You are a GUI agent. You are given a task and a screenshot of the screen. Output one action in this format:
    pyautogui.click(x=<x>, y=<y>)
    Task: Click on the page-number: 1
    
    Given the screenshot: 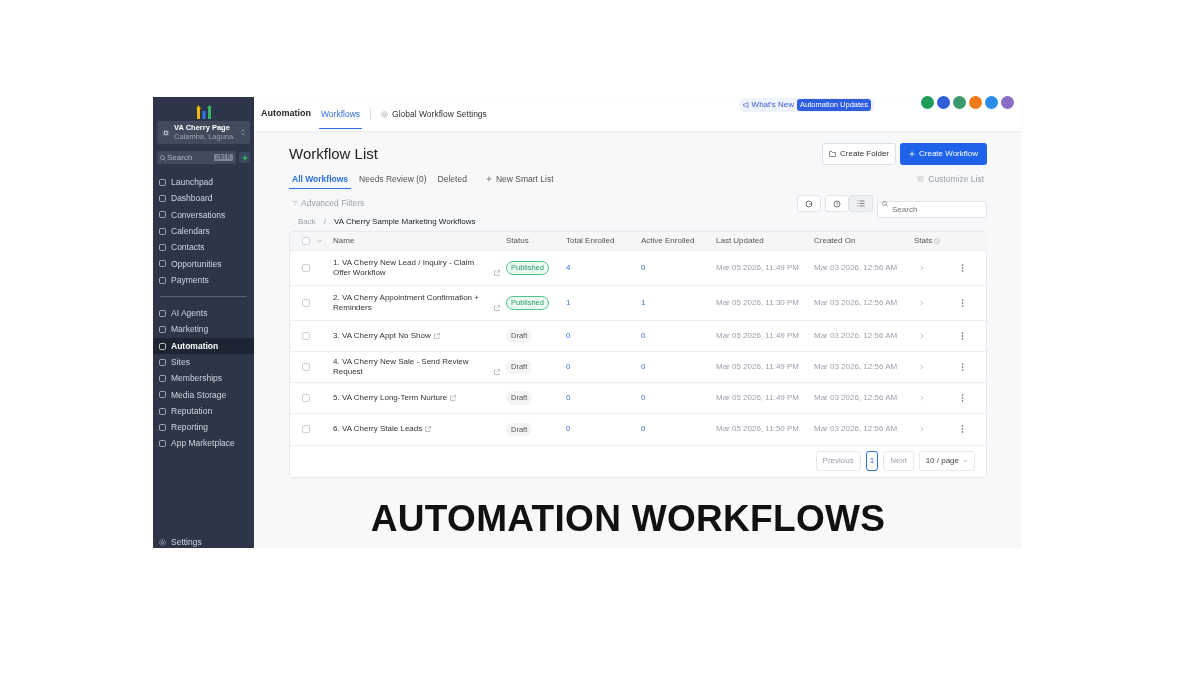 What is the action you would take?
    pyautogui.click(x=872, y=460)
    